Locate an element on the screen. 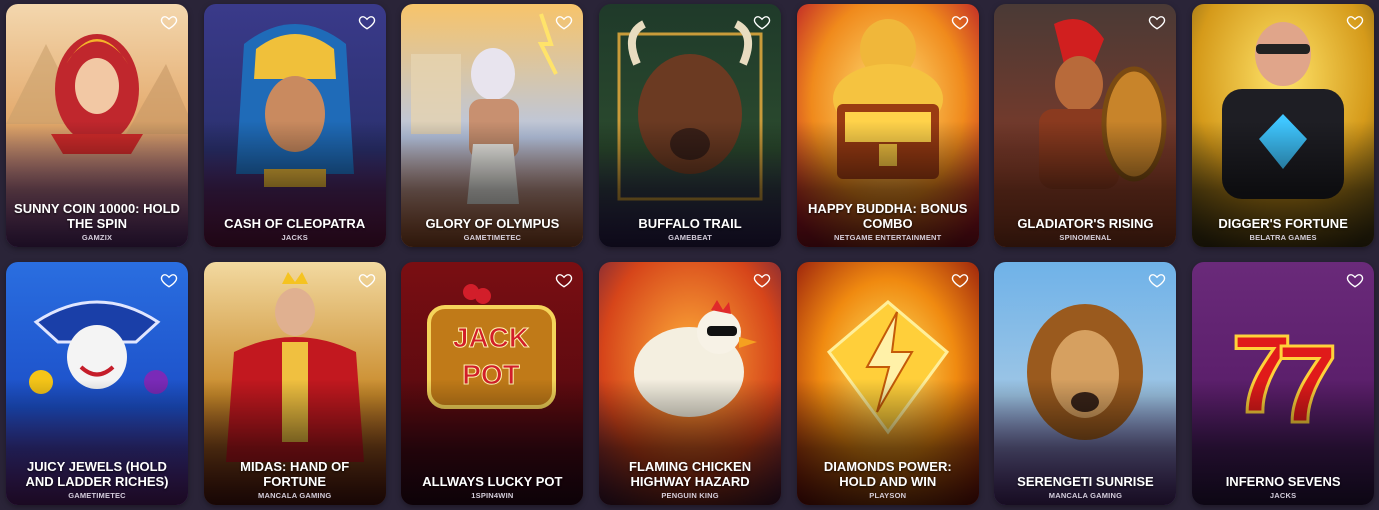 Image resolution: width=1379 pixels, height=510 pixels. game-provider: 1SPIN4WIN is located at coordinates (492, 495).